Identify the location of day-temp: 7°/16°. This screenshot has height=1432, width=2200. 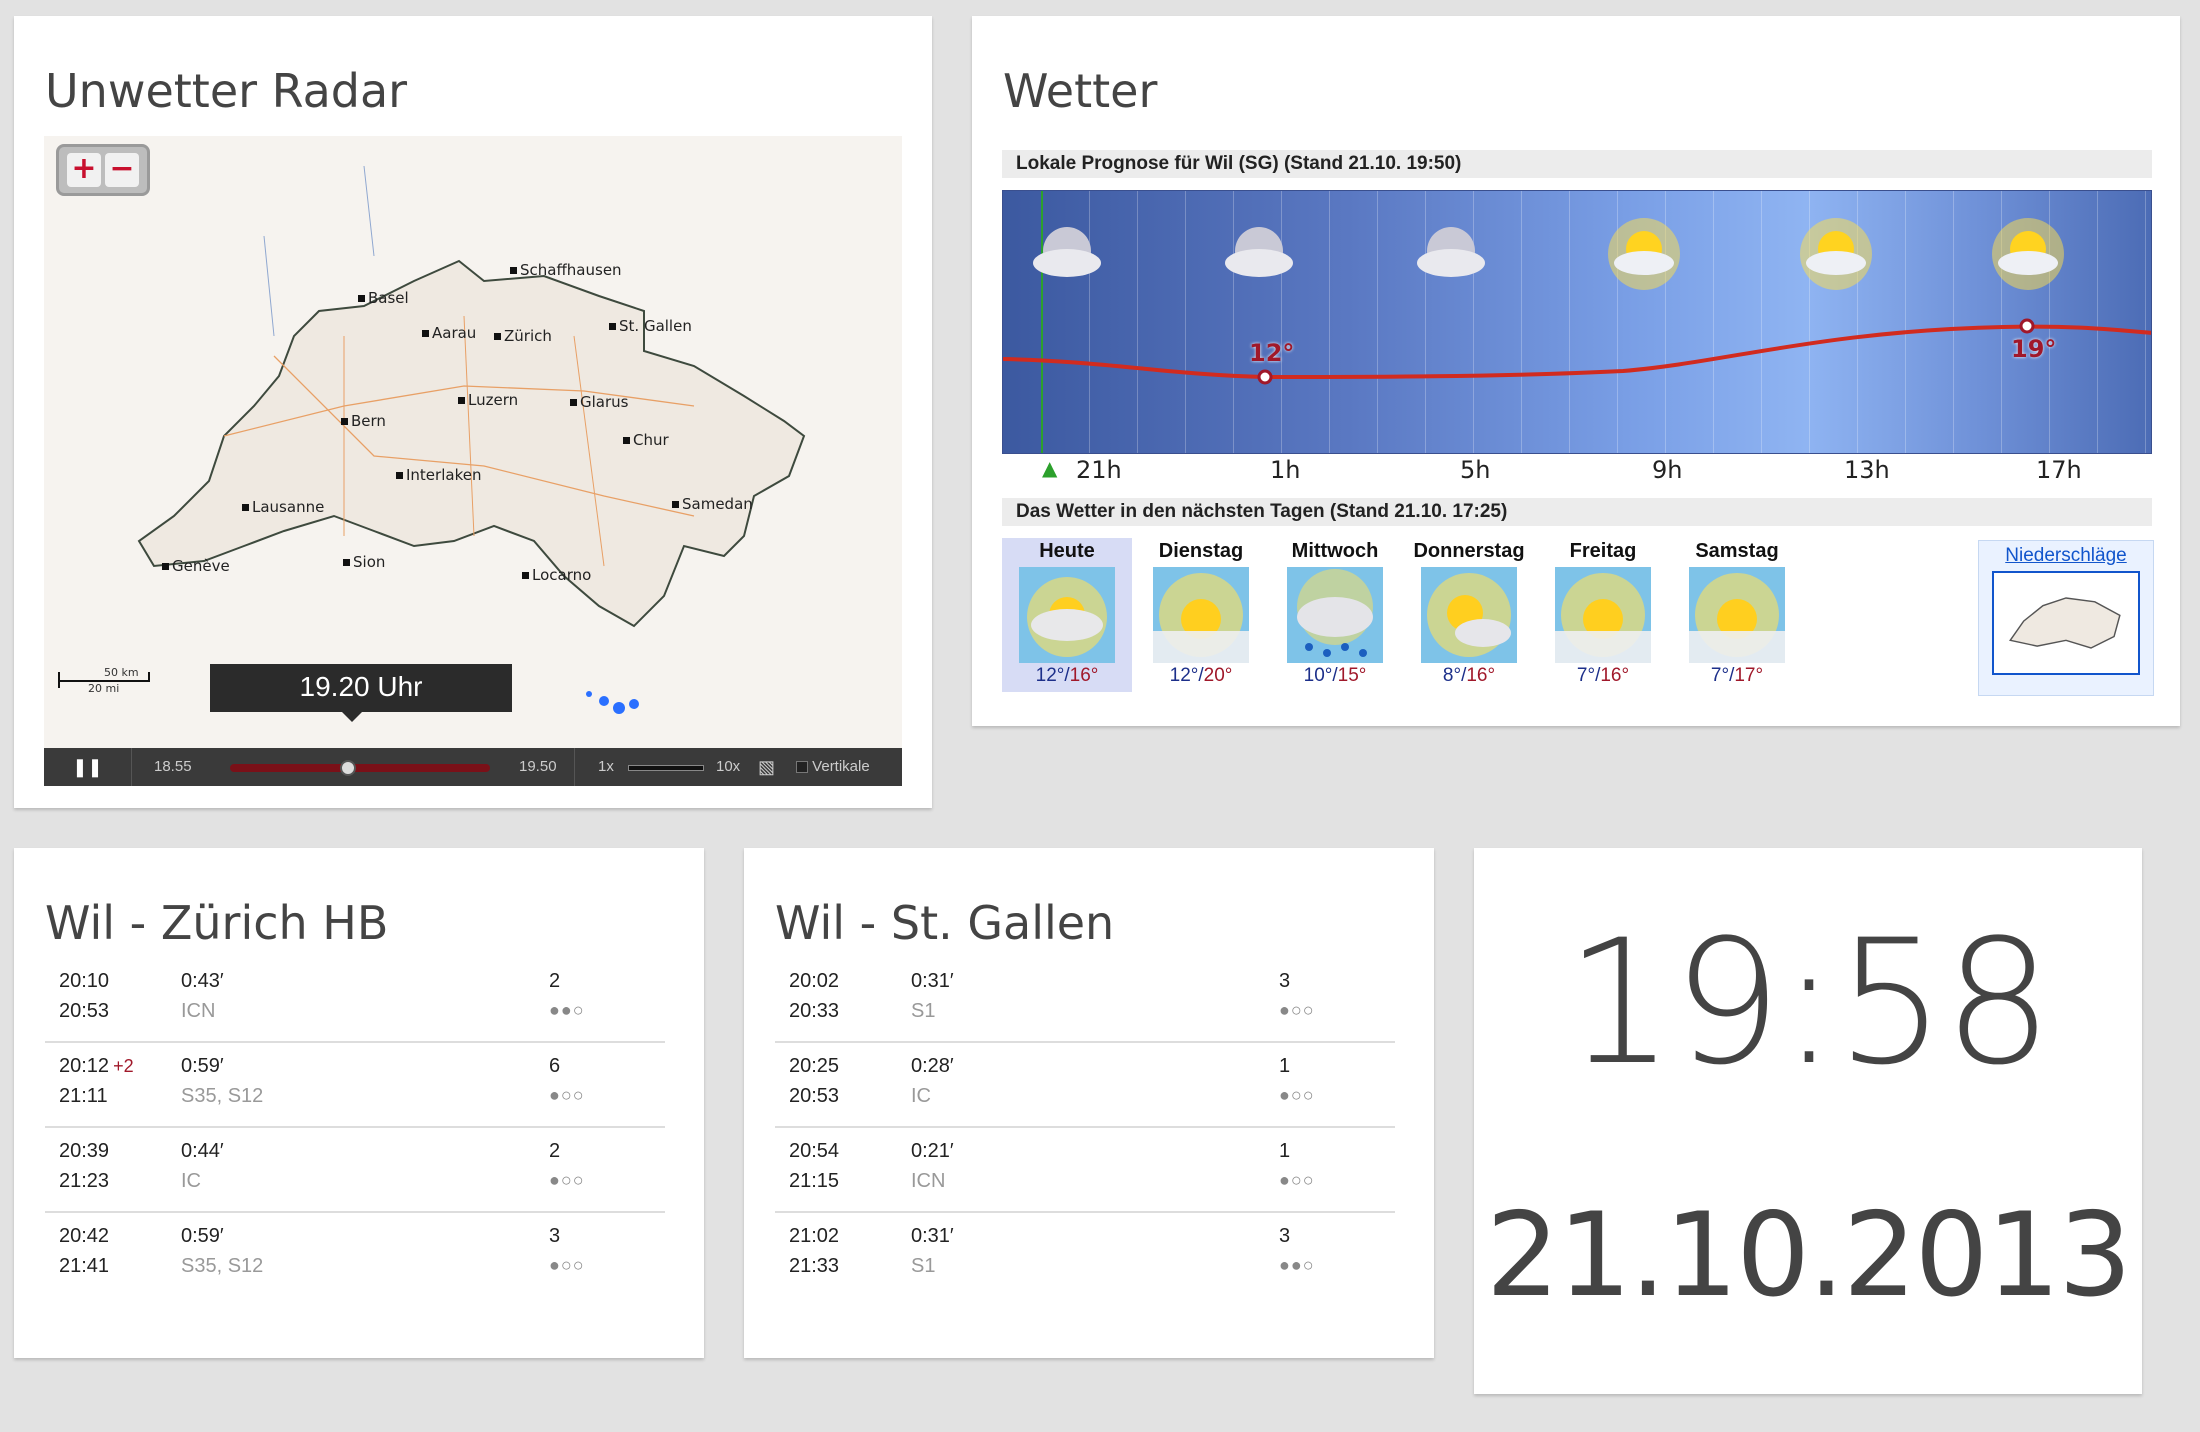
(1603, 675).